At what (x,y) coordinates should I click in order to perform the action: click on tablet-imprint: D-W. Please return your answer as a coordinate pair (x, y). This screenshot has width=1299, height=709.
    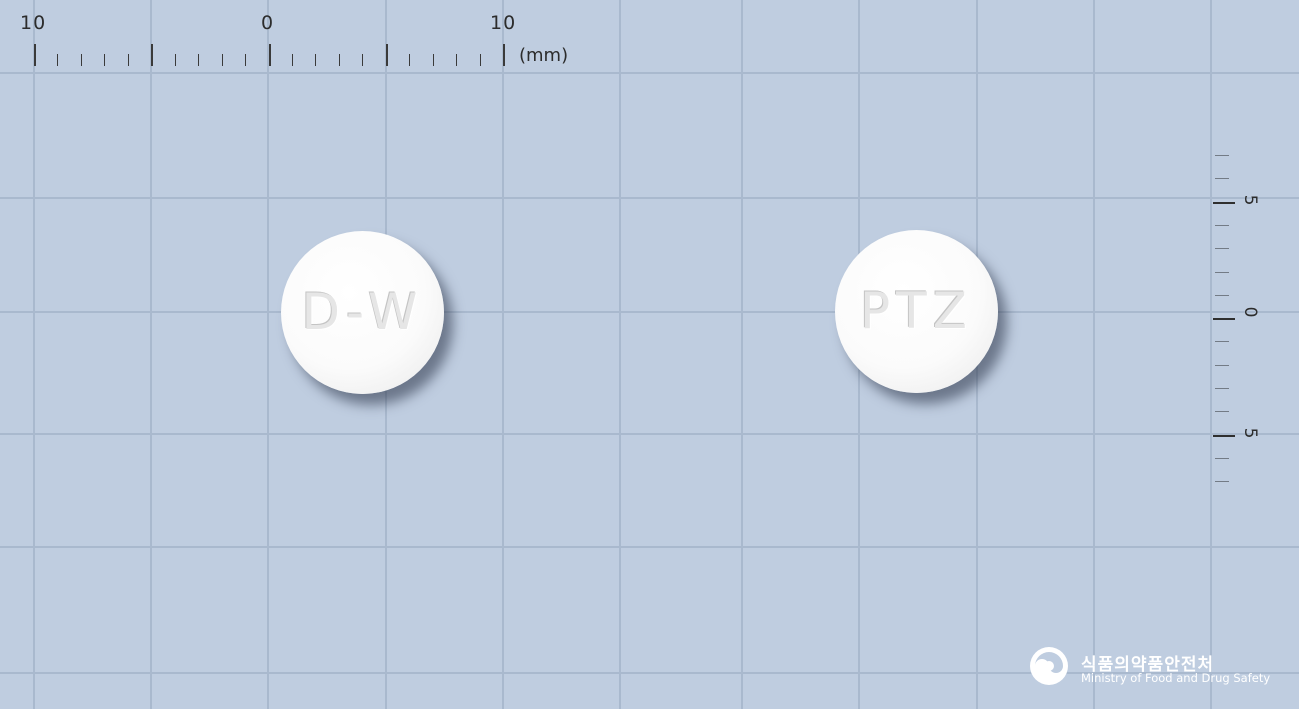
    Looking at the image, I should click on (362, 312).